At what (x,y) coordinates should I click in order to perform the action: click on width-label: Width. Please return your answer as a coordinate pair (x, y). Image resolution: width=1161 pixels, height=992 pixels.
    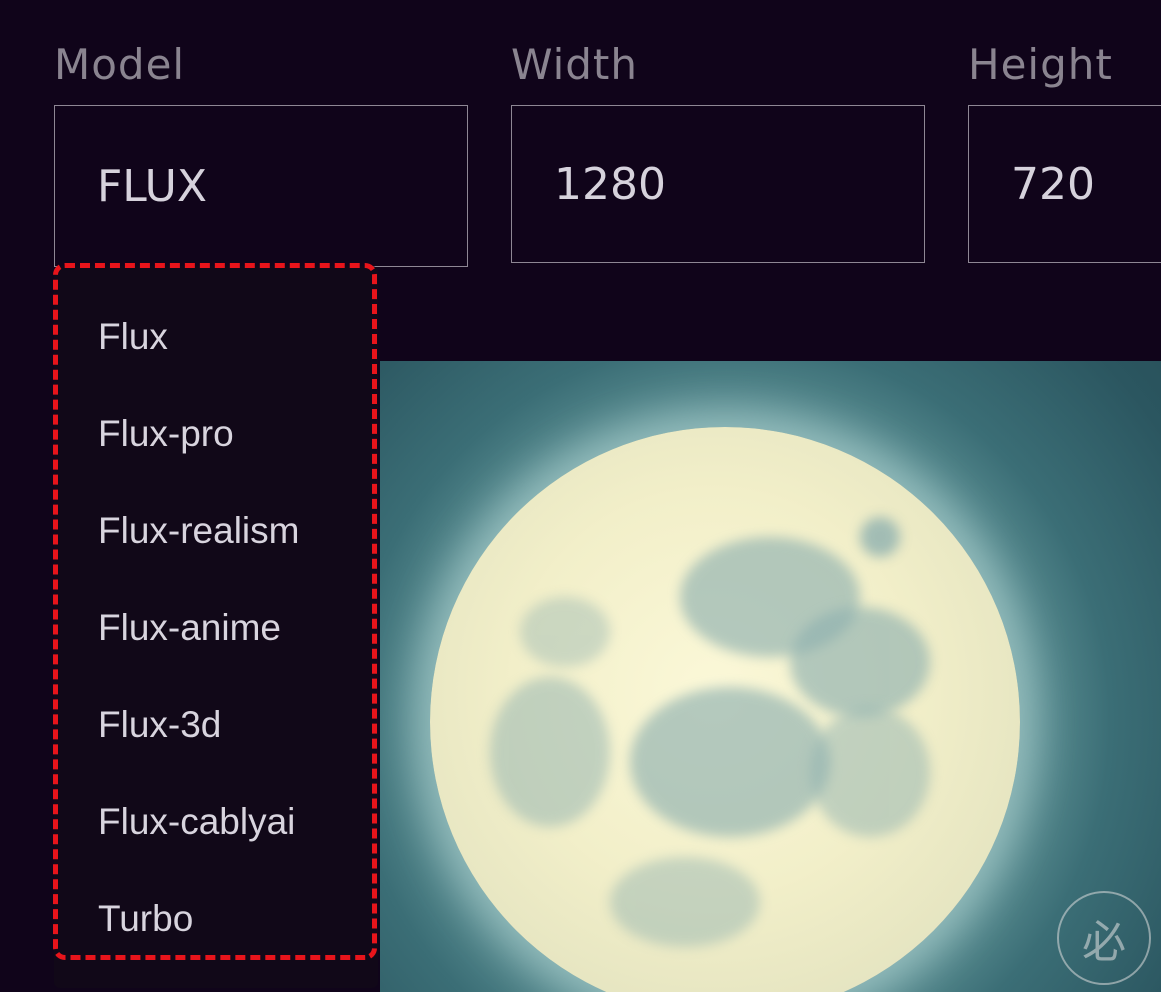
    Looking at the image, I should click on (575, 64).